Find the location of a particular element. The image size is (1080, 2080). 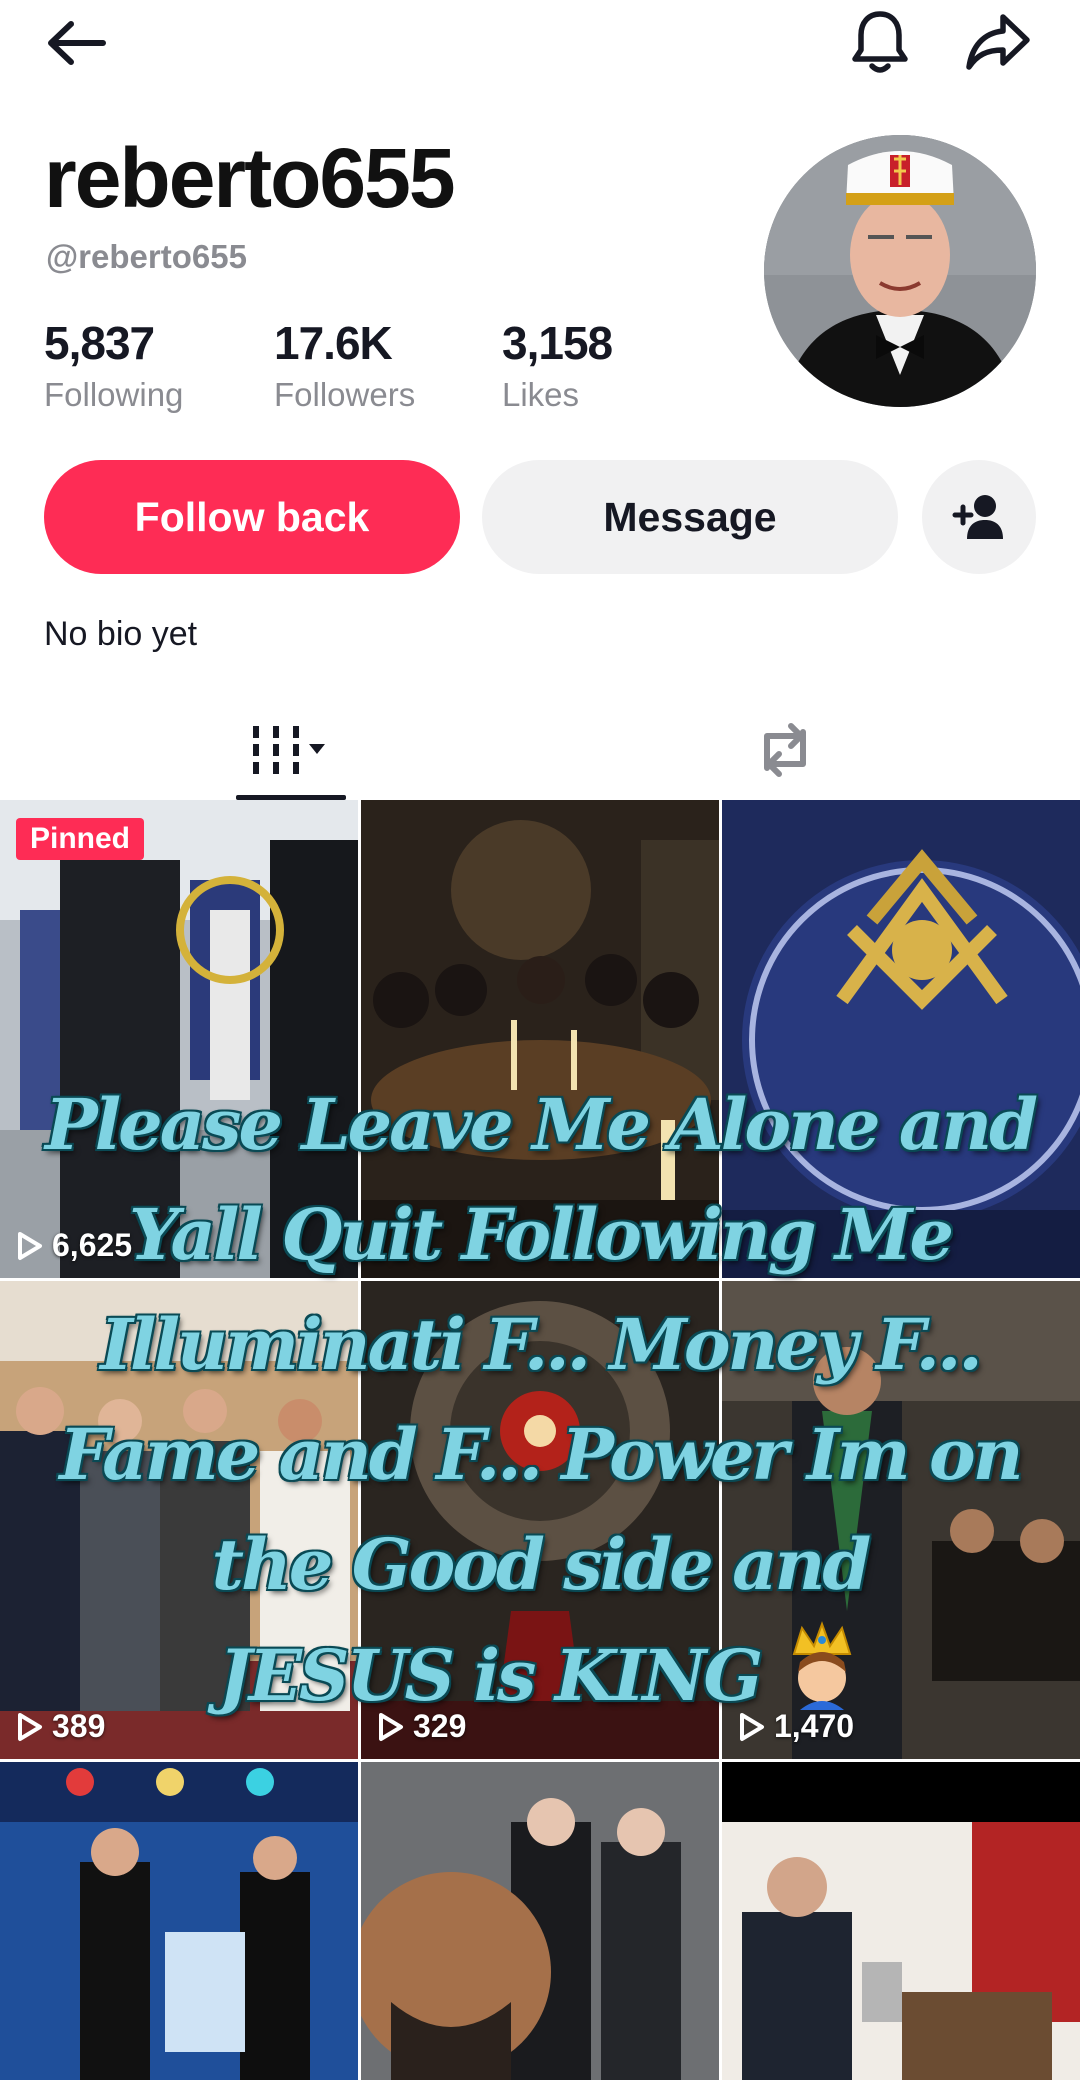

caption-line: Please Leave Me Alone and is located at coordinates (541, 1124).